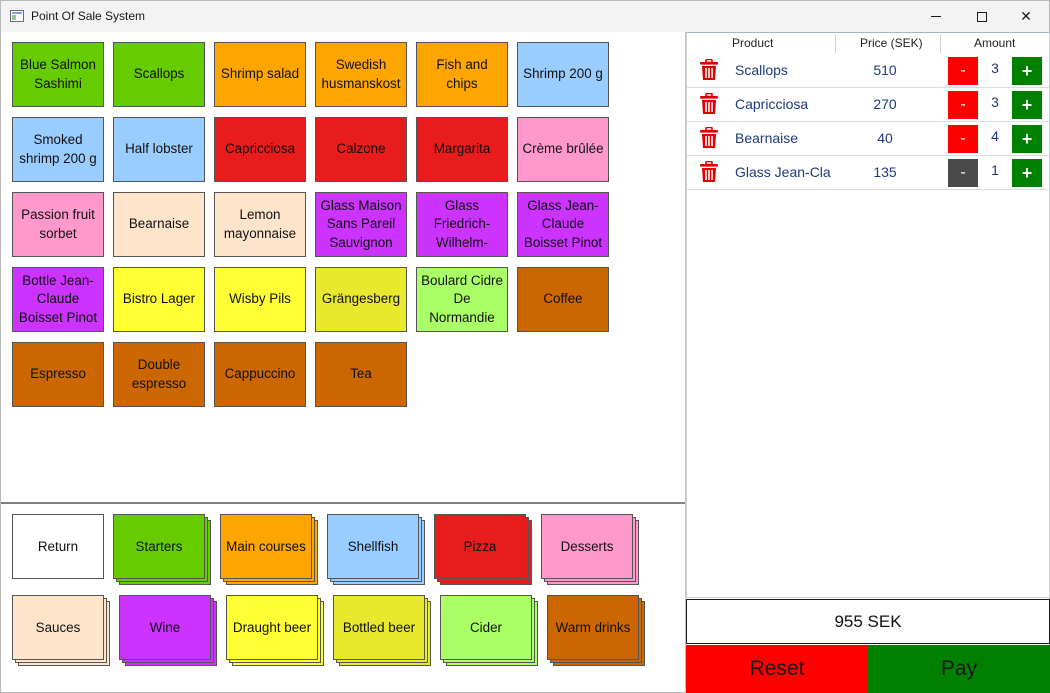 The image size is (1050, 693). I want to click on product-button: Blue Salmon Sashimi, so click(58, 74).